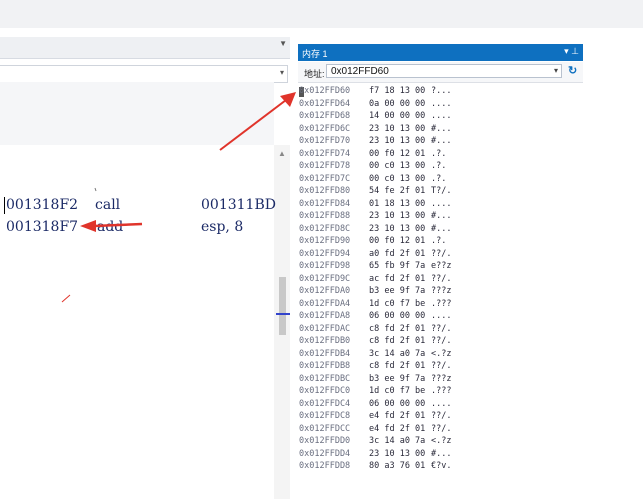 The height and width of the screenshot is (499, 643). I want to click on memory-bytes: 65 fb 9f 7a, so click(397, 266).